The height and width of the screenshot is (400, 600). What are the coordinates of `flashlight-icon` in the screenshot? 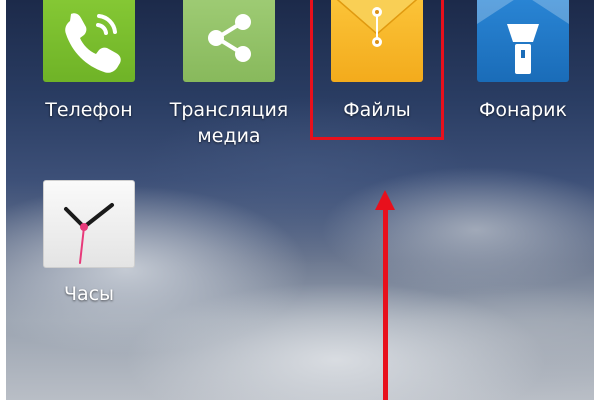 It's located at (523, 37).